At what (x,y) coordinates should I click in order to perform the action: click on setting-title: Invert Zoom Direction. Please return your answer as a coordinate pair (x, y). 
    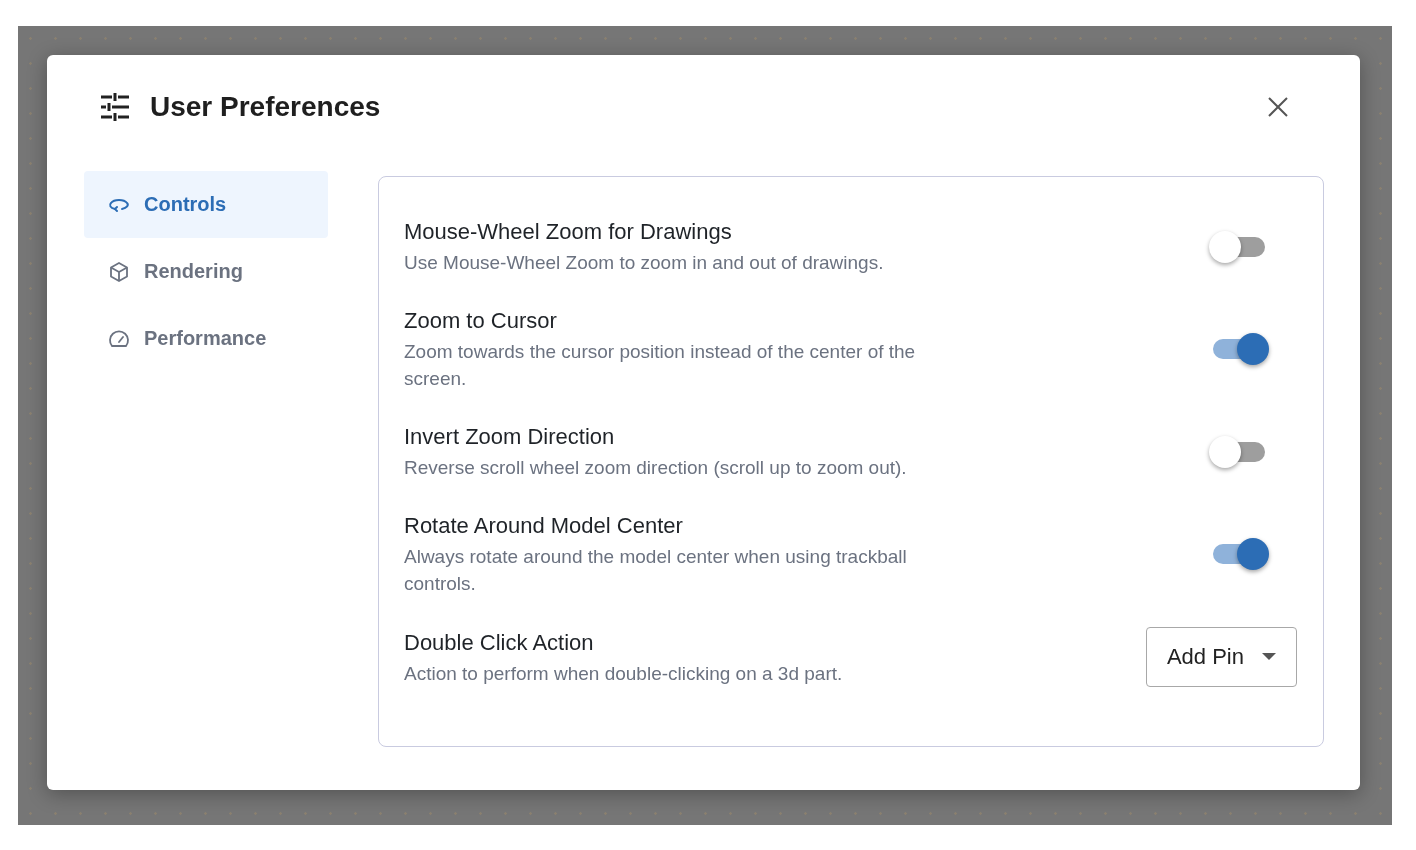
    Looking at the image, I should click on (510, 437).